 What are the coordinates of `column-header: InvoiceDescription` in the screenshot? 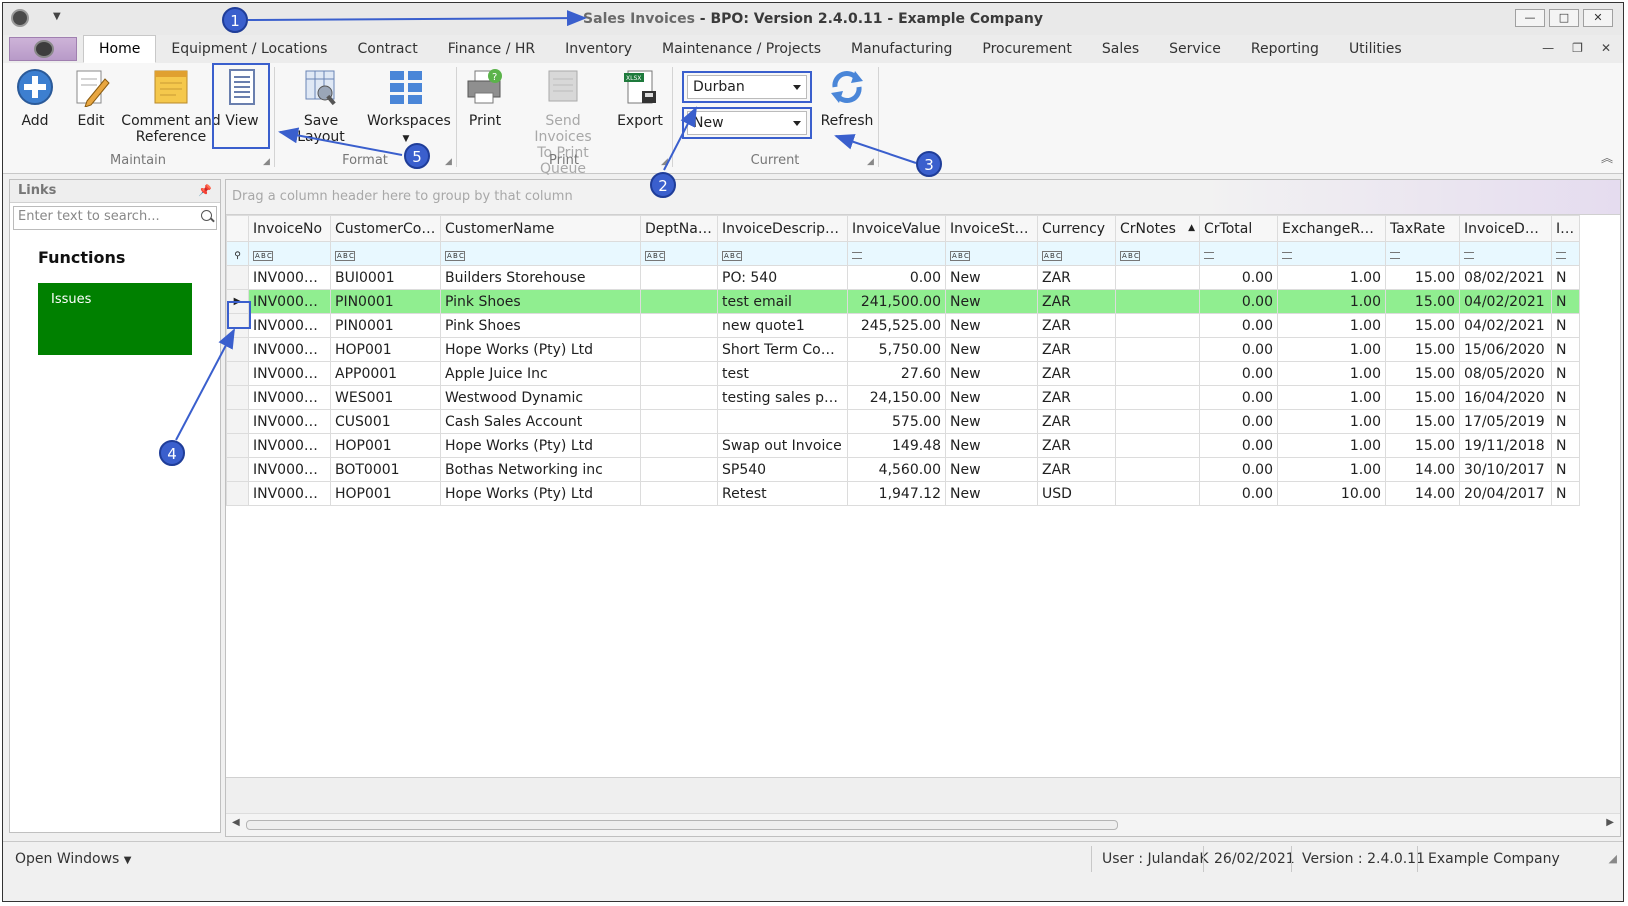 It's located at (782, 228).